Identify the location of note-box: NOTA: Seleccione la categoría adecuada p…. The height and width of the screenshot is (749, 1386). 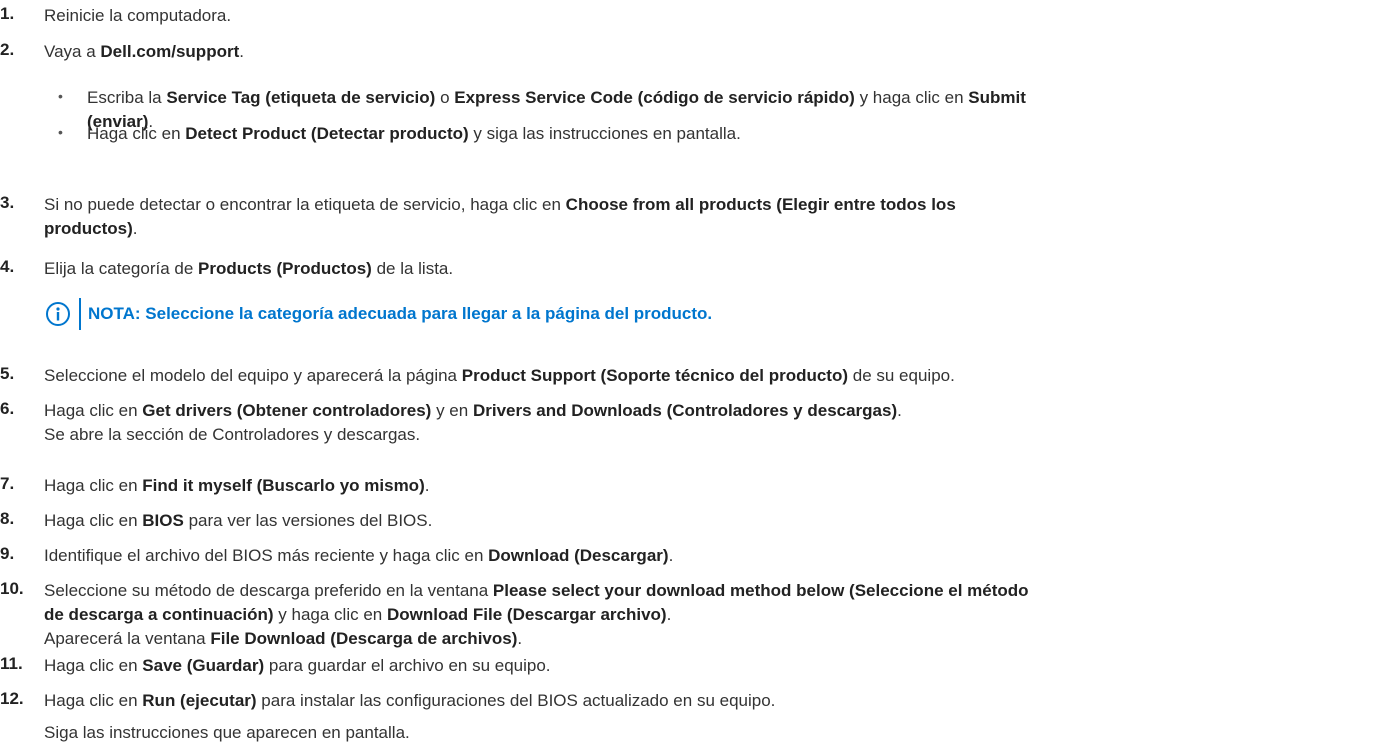
(378, 314).